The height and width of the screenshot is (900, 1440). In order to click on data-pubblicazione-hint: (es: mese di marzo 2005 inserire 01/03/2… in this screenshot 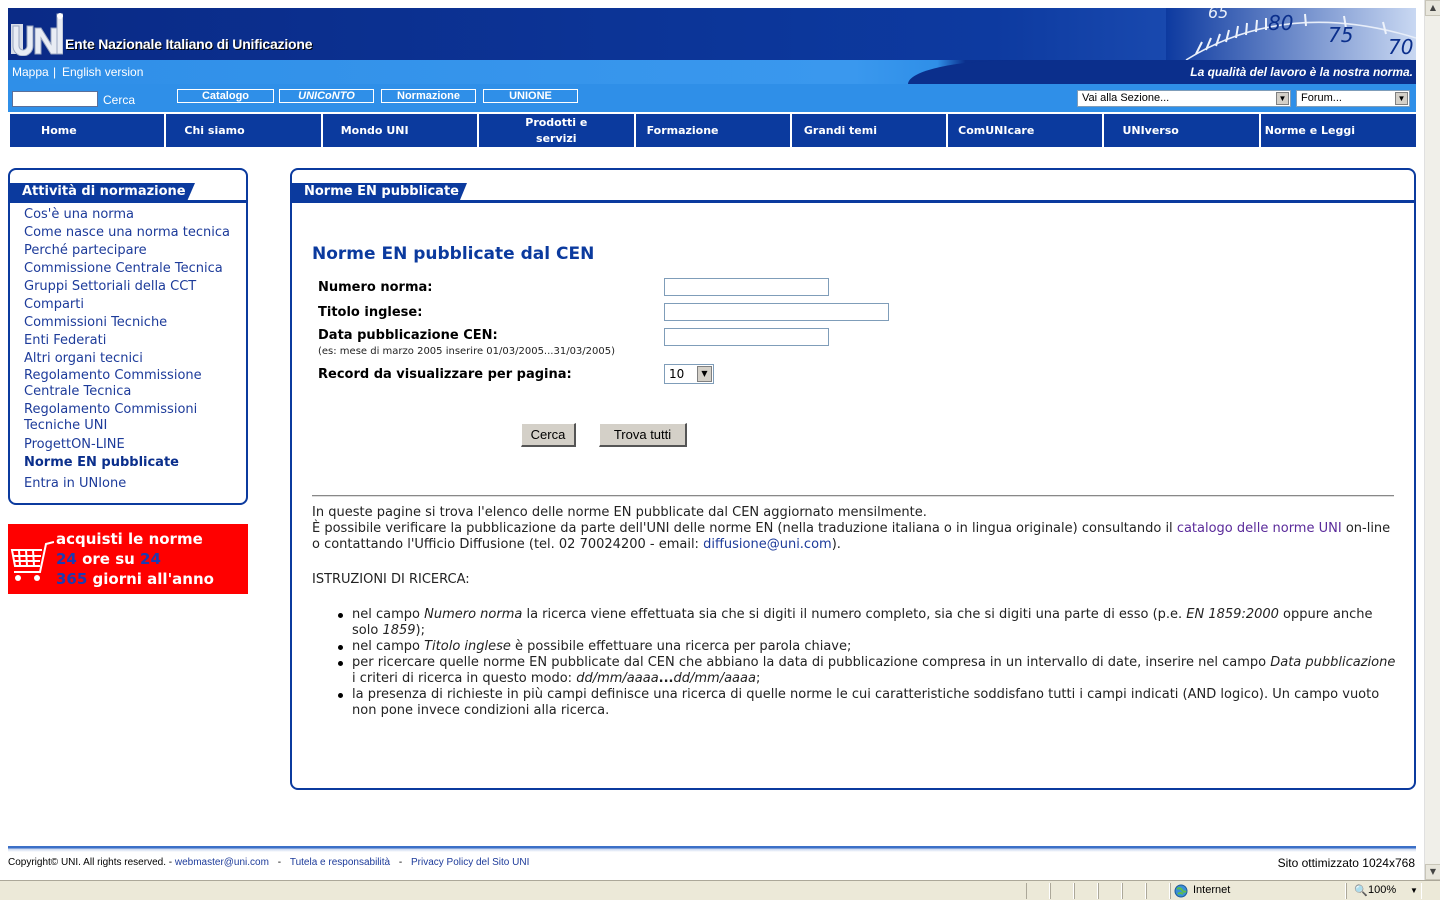, I will do `click(467, 351)`.